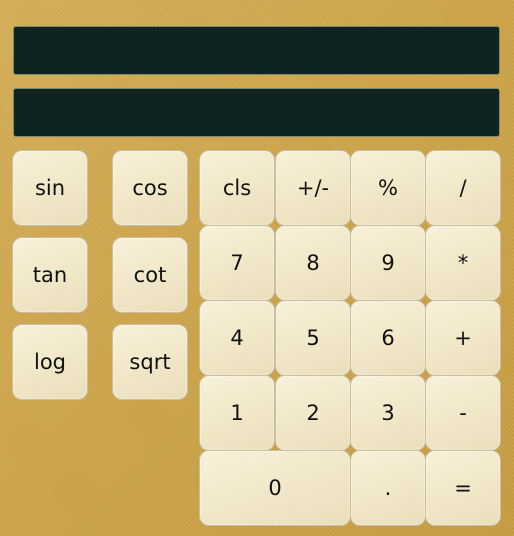 The width and height of the screenshot is (514, 536). Describe the element at coordinates (463, 488) in the screenshot. I see `equals-button: =` at that location.